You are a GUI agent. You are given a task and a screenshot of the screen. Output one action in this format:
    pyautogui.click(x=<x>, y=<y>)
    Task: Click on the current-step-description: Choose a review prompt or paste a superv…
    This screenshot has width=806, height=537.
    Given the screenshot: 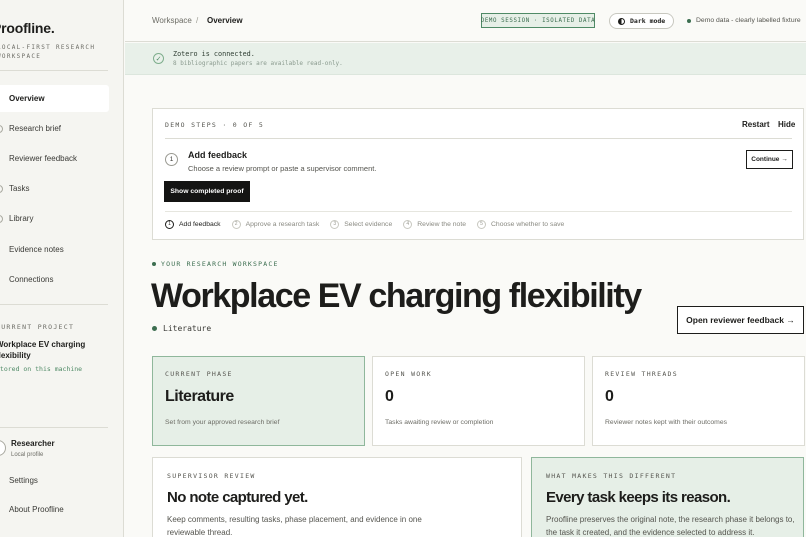 What is the action you would take?
    pyautogui.click(x=282, y=168)
    